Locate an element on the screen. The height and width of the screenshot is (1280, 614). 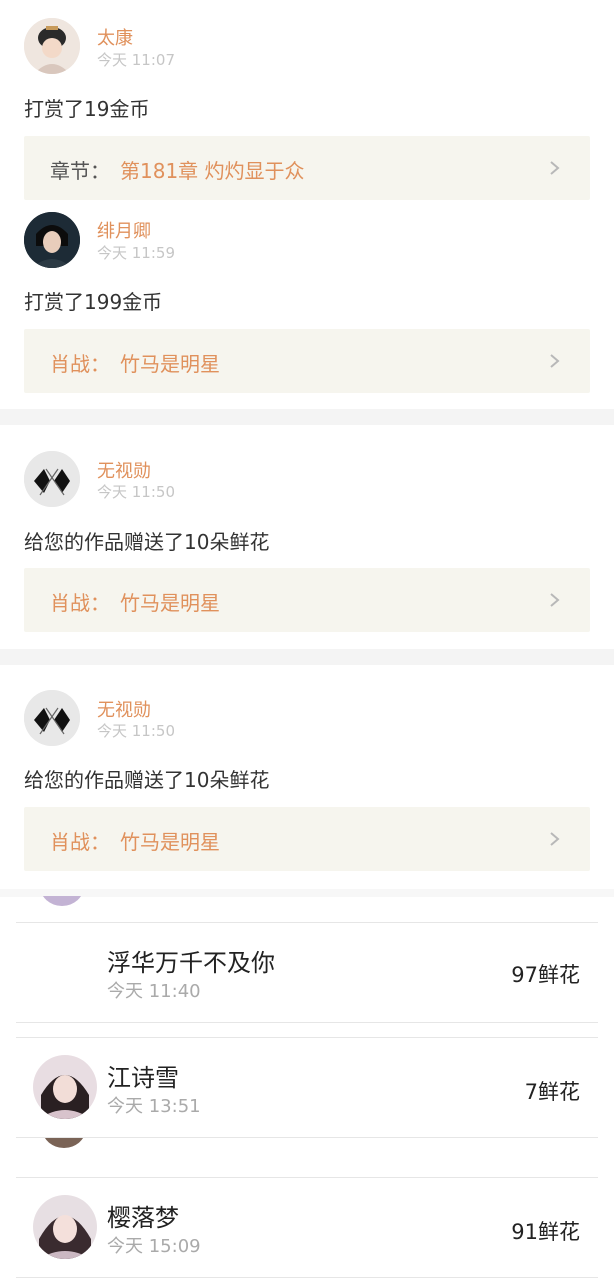
list-item: 浮华万千不及你 今天 11:40 97鲜花 is located at coordinates (307, 972).